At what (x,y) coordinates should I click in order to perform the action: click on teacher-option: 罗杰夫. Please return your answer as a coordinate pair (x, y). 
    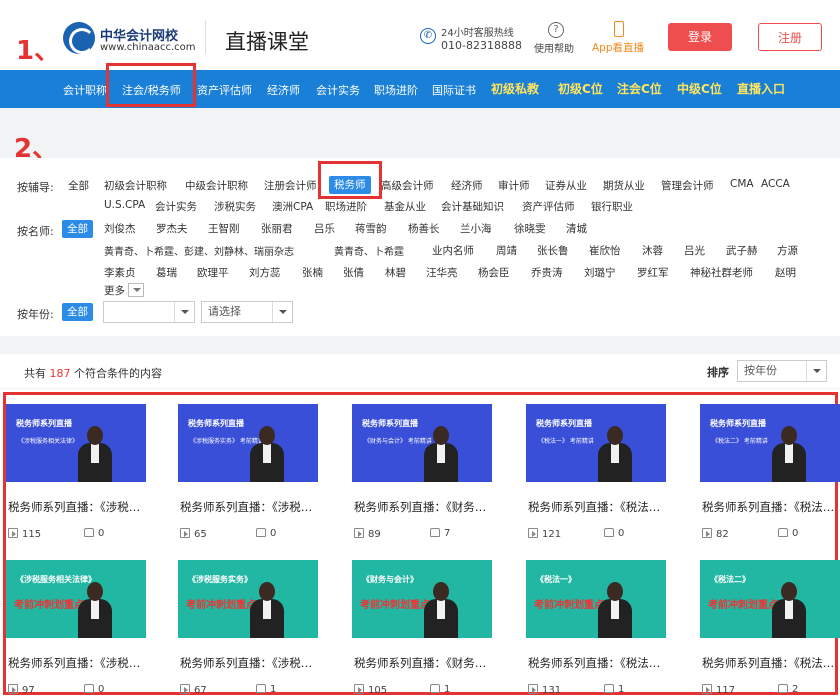
    Looking at the image, I should click on (172, 228).